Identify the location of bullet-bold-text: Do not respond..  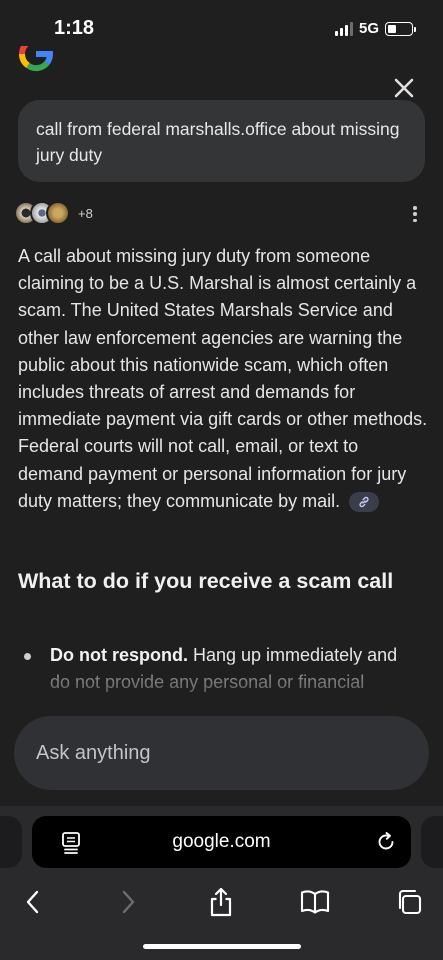
(119, 655).